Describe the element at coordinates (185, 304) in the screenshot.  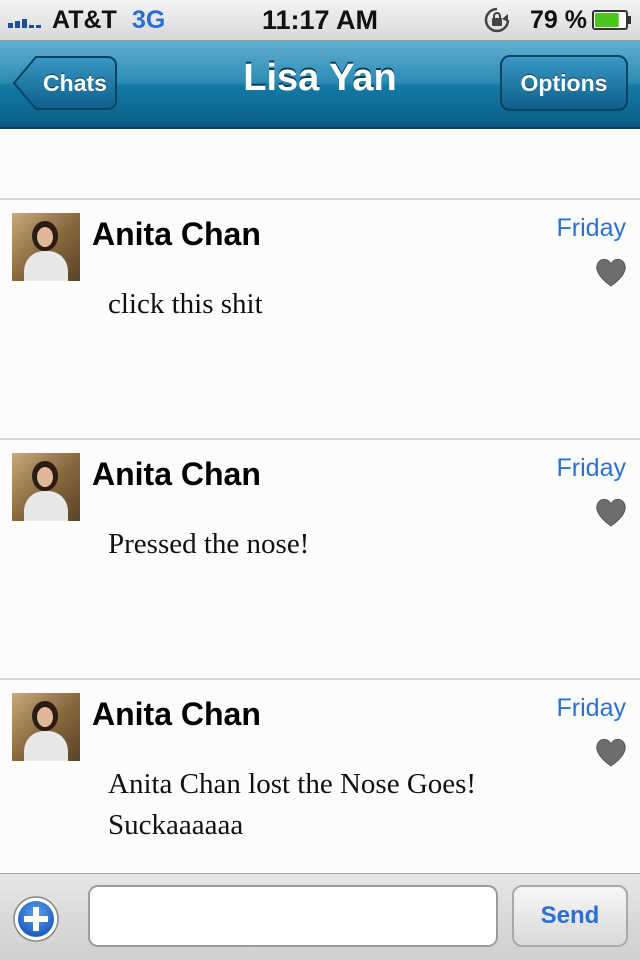
I see `message-text: click this shit` at that location.